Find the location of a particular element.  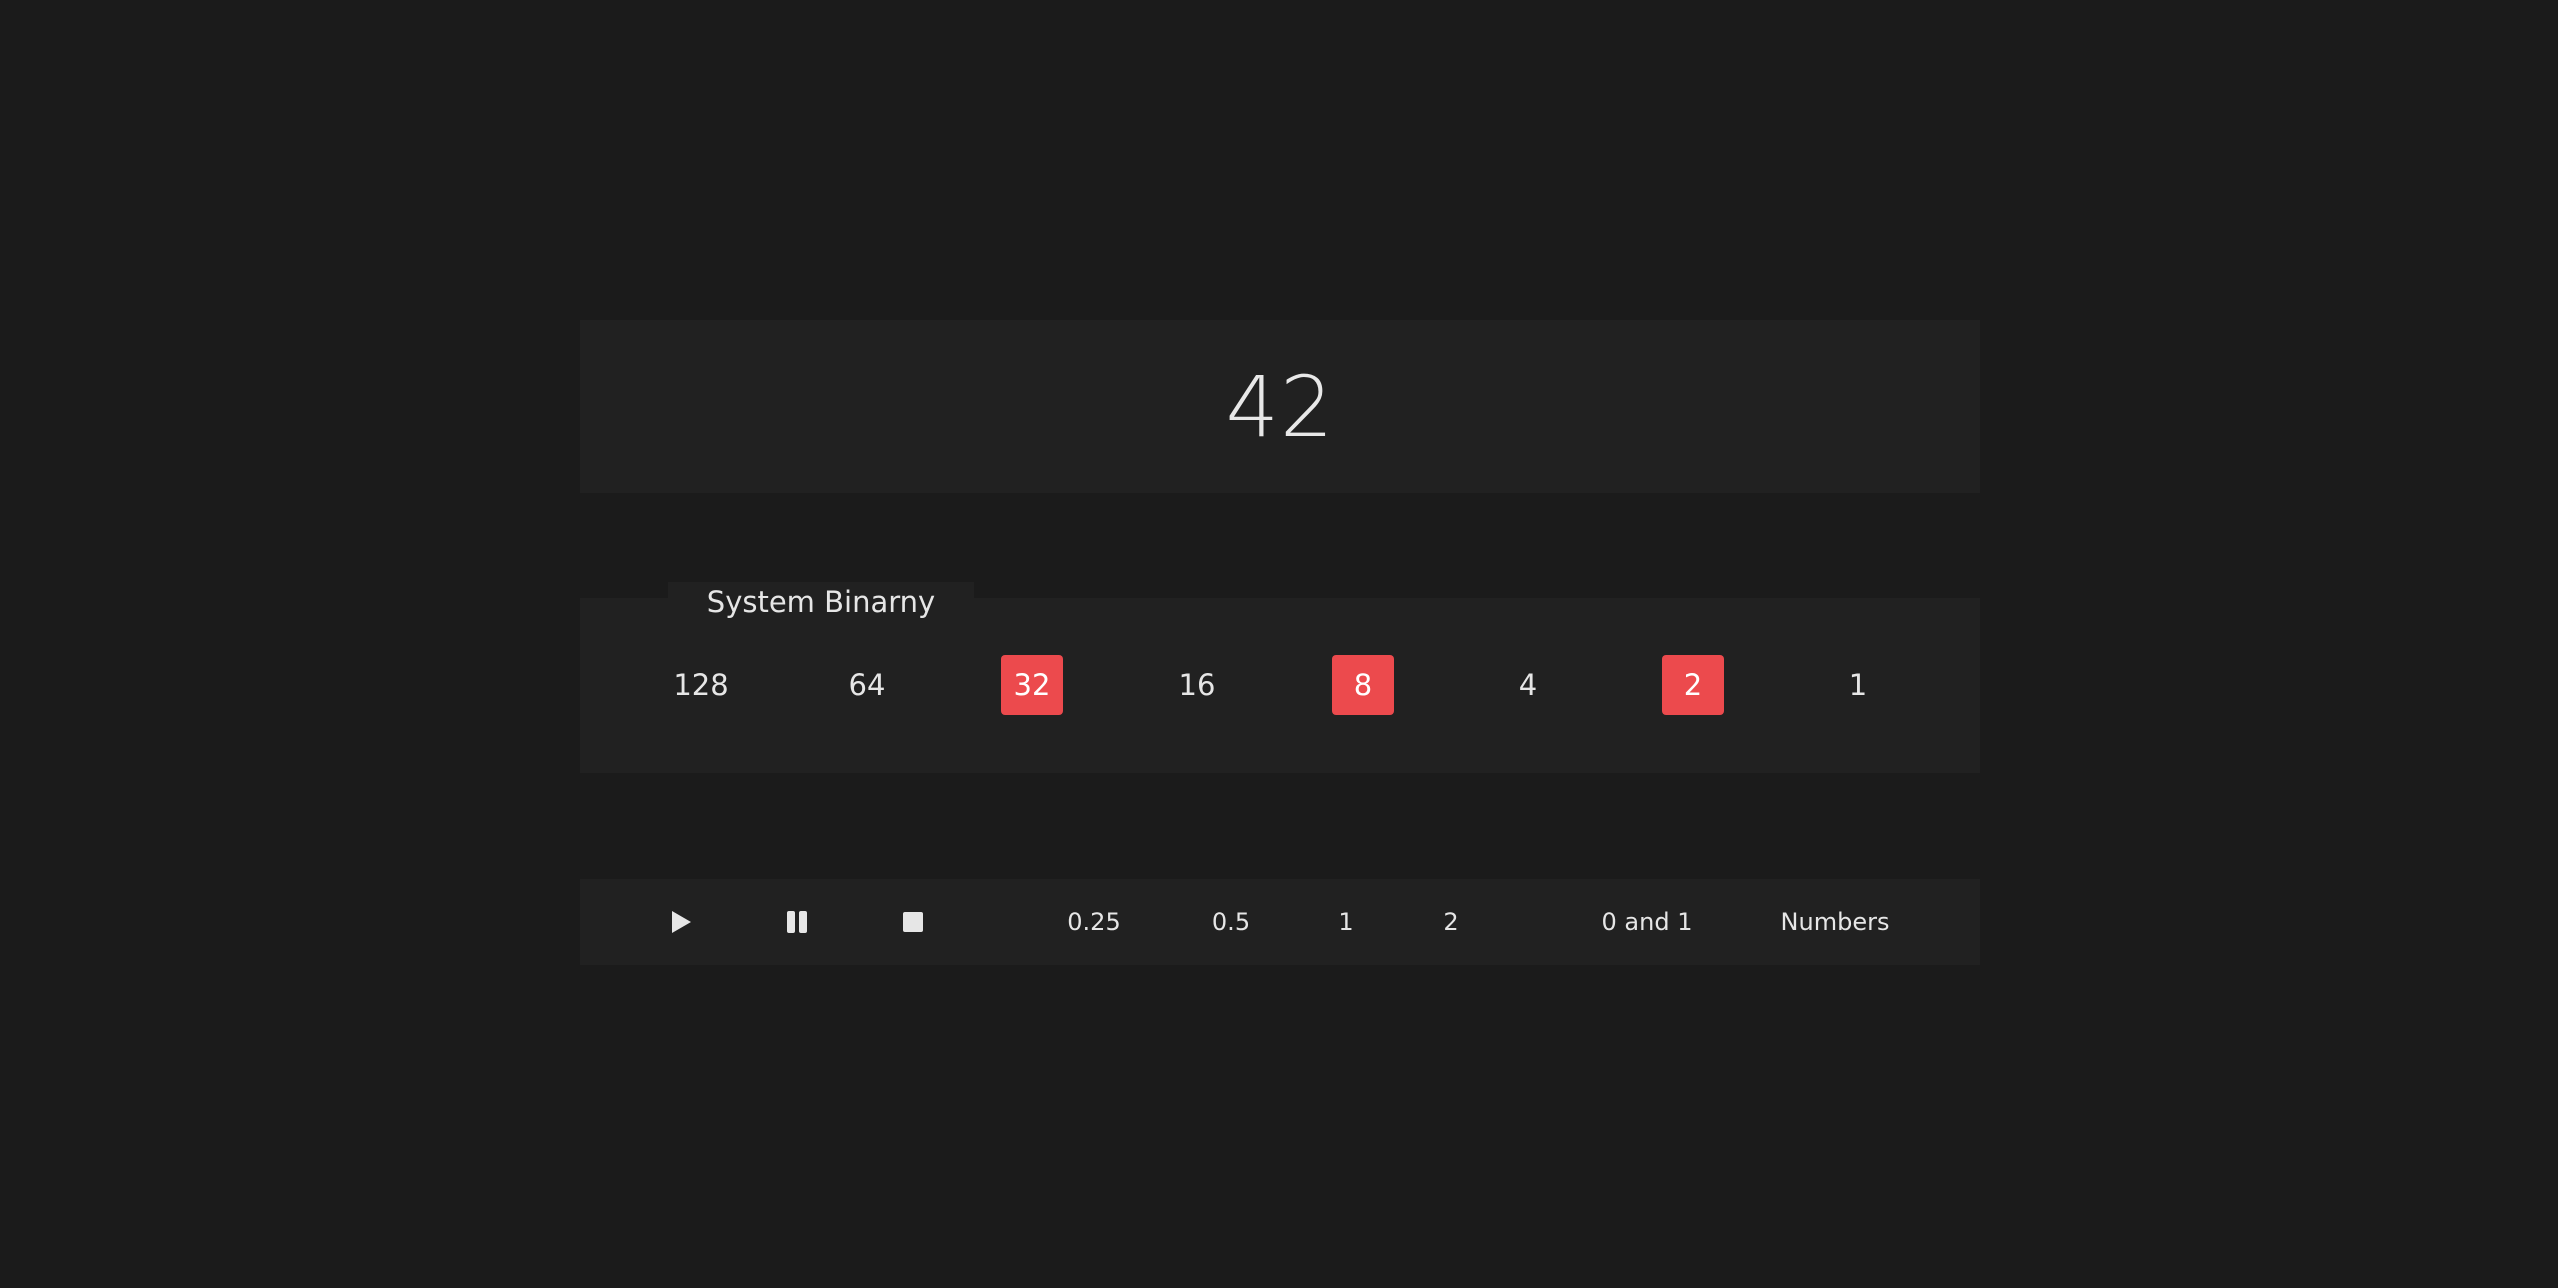

decimal-display: 42 is located at coordinates (1280, 406).